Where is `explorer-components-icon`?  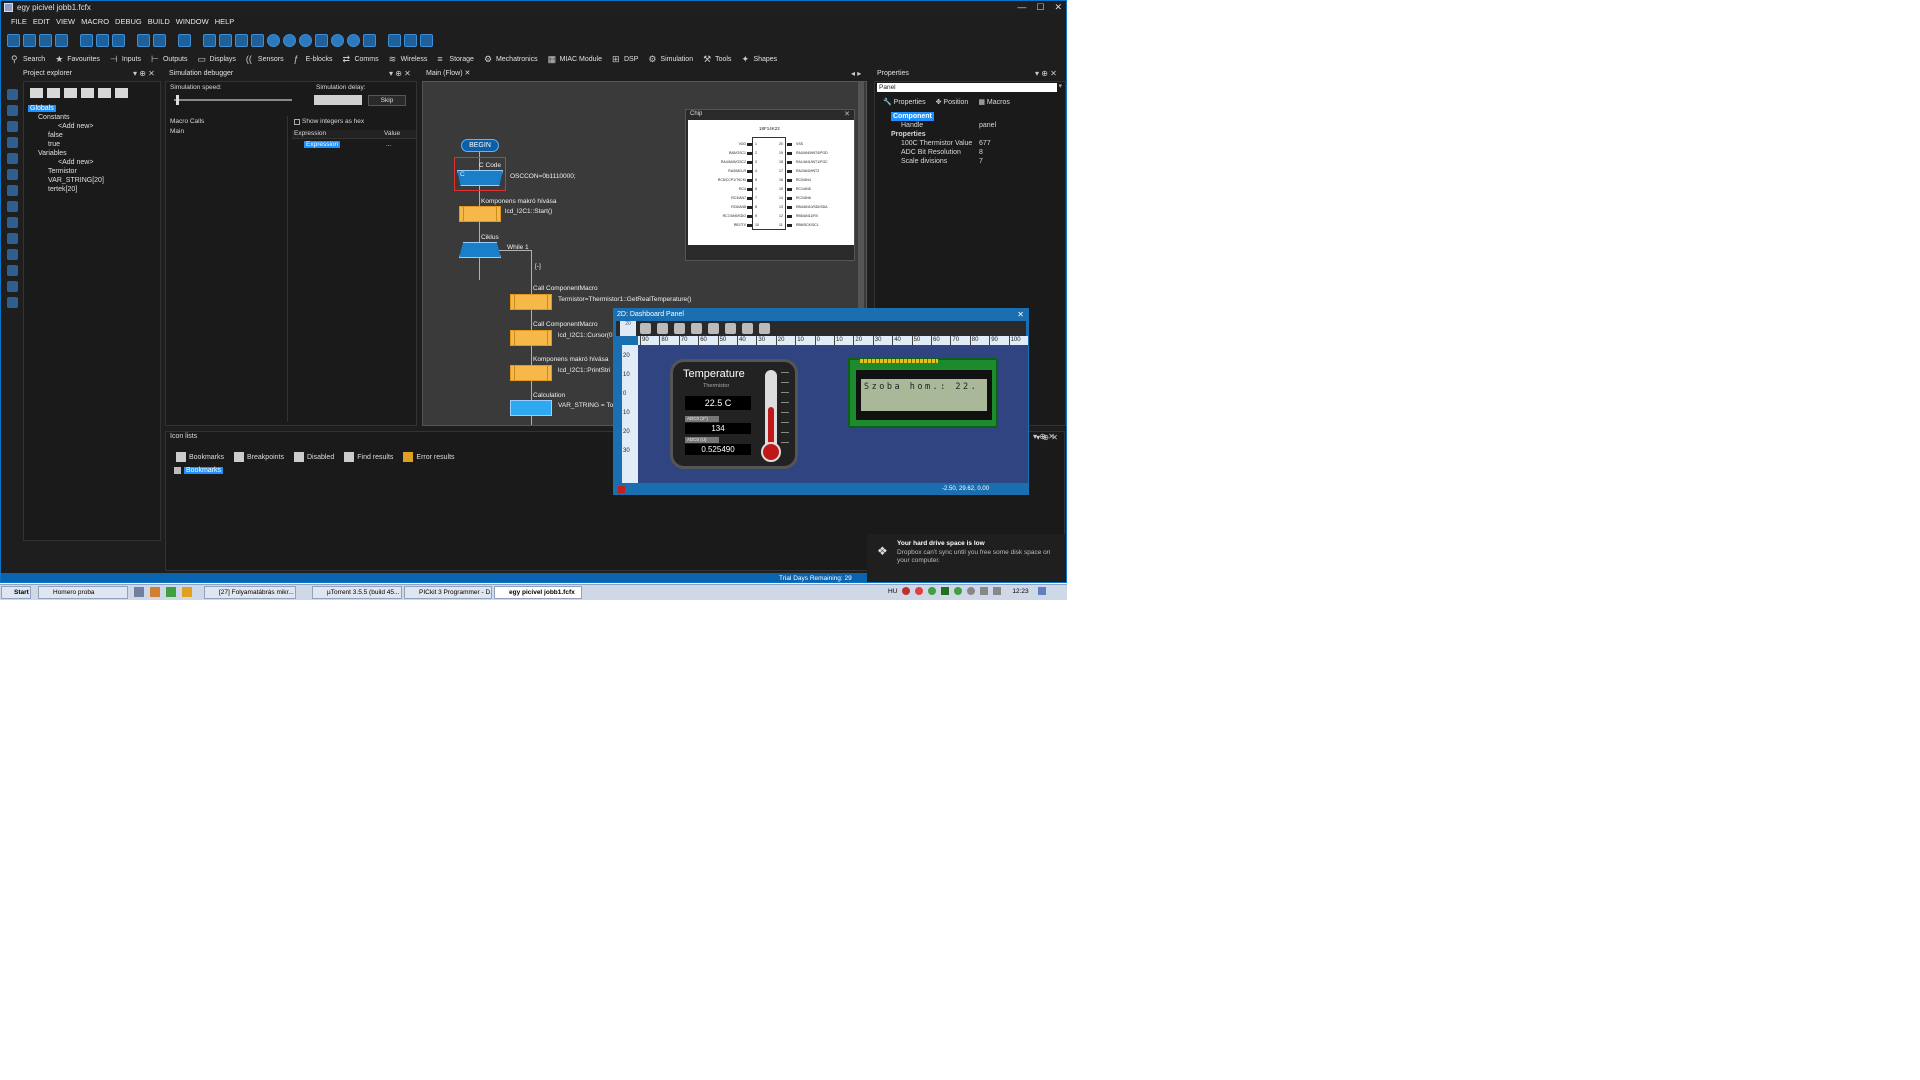 explorer-components-icon is located at coordinates (87, 93).